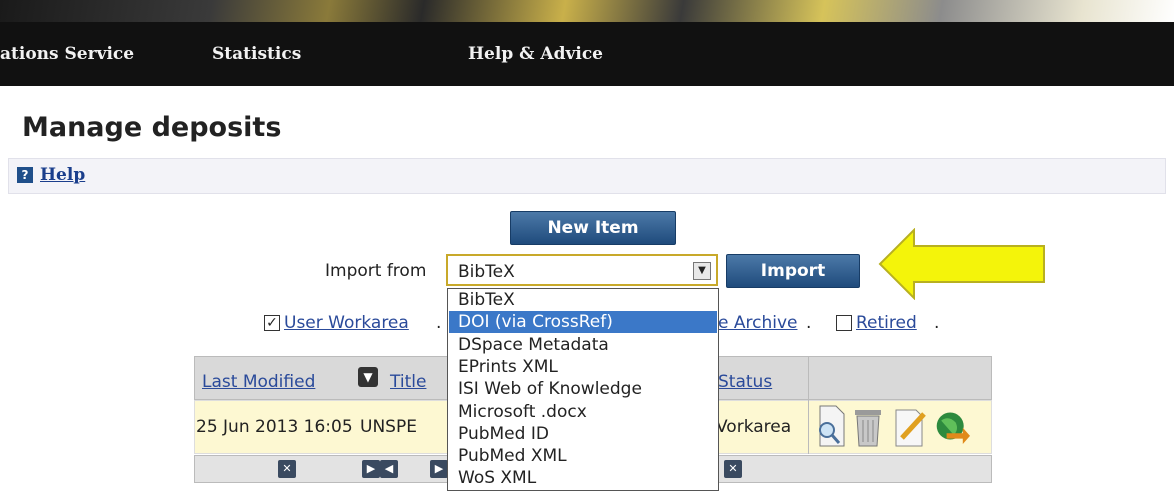  I want to click on column-divider, so click(808, 405).